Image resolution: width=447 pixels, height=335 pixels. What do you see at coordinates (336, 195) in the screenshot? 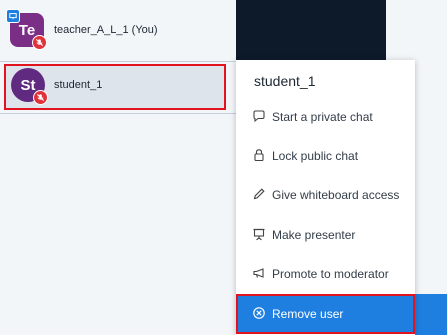
I see `menu-item-label: Give whiteboard access` at bounding box center [336, 195].